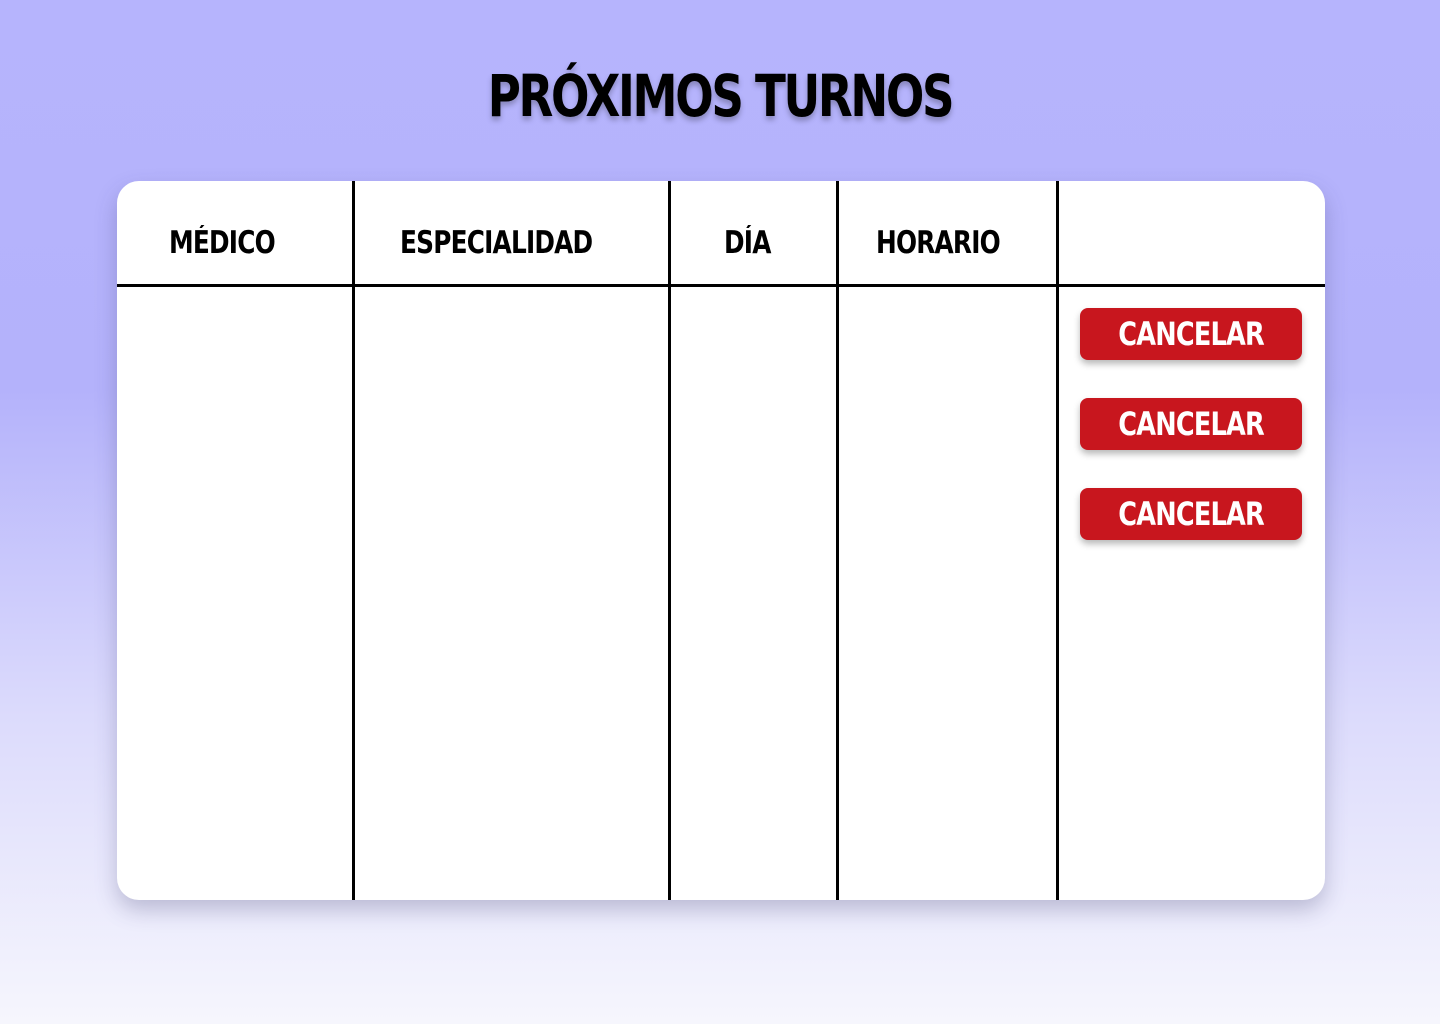  I want to click on header-divider, so click(721, 285).